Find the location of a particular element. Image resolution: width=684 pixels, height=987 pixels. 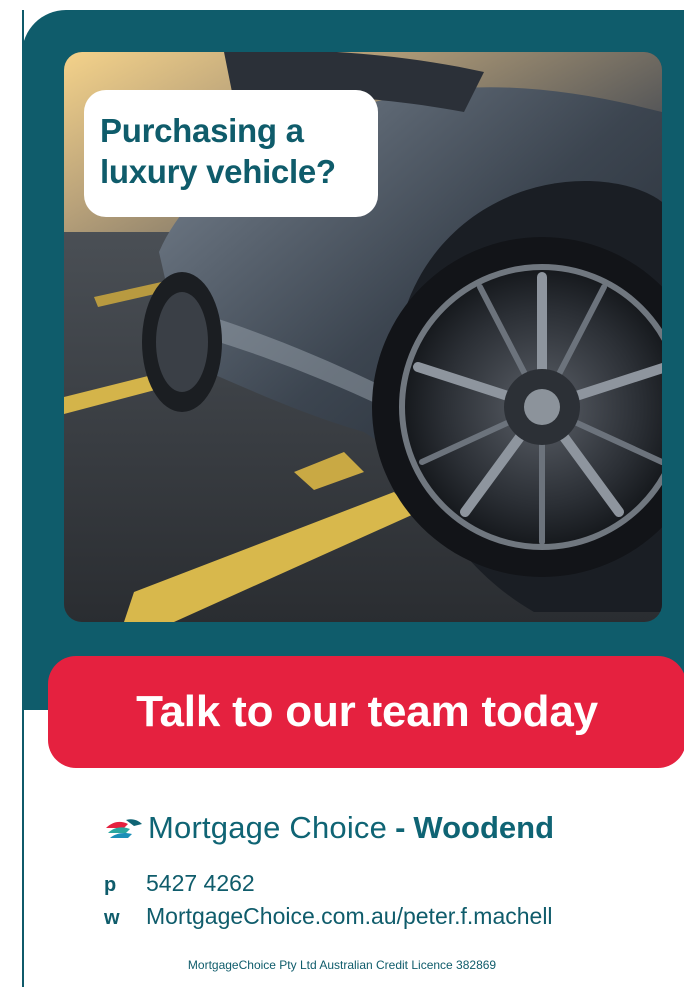

phone-number: 5427 4262 is located at coordinates (200, 883).